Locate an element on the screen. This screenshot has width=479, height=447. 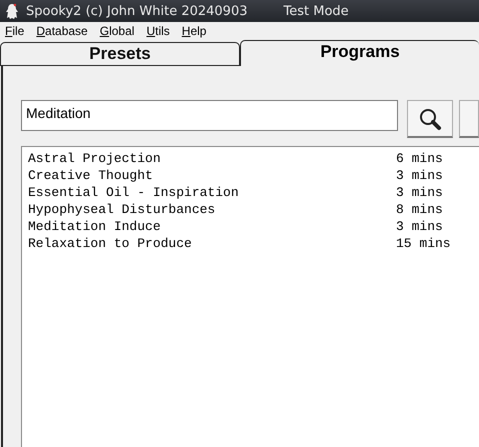
program-name: Meditation Induce is located at coordinates (95, 226).